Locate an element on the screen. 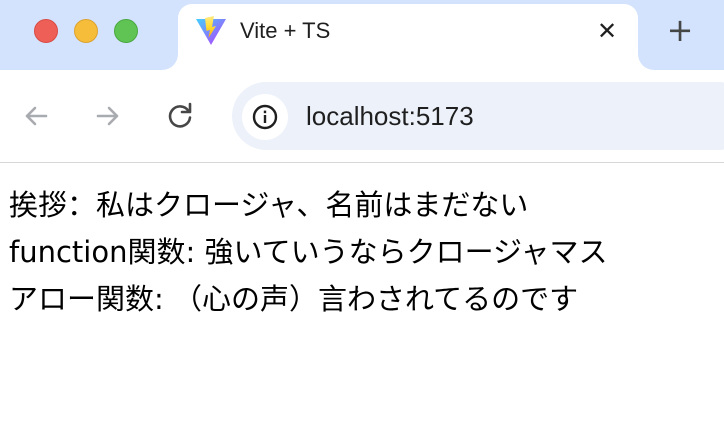 Image resolution: width=724 pixels, height=442 pixels. forward-arrow-icon is located at coordinates (108, 116).